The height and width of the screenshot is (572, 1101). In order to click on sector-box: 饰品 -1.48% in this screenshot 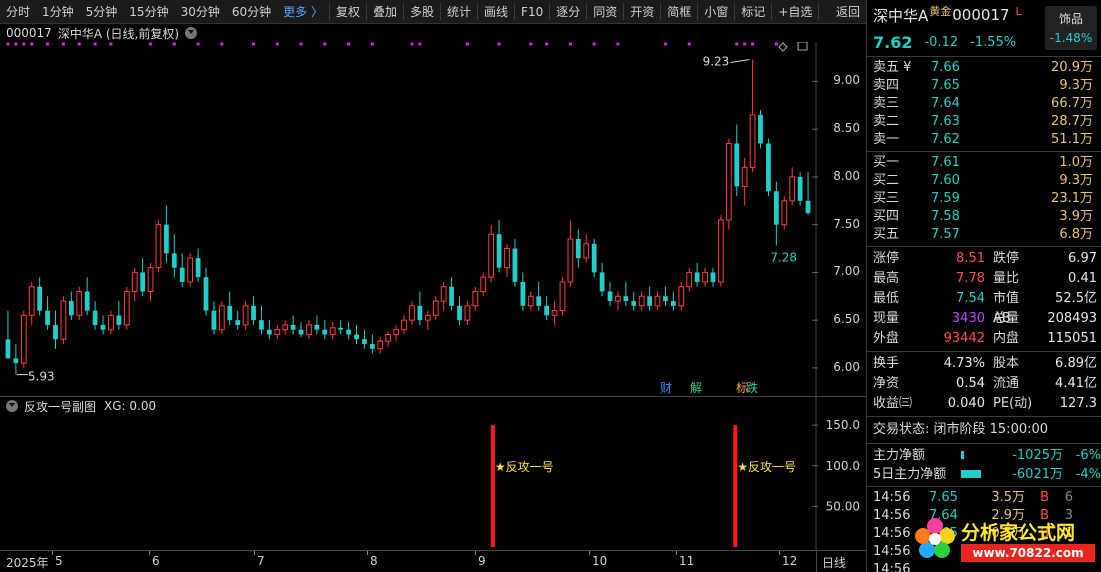, I will do `click(1071, 28)`.